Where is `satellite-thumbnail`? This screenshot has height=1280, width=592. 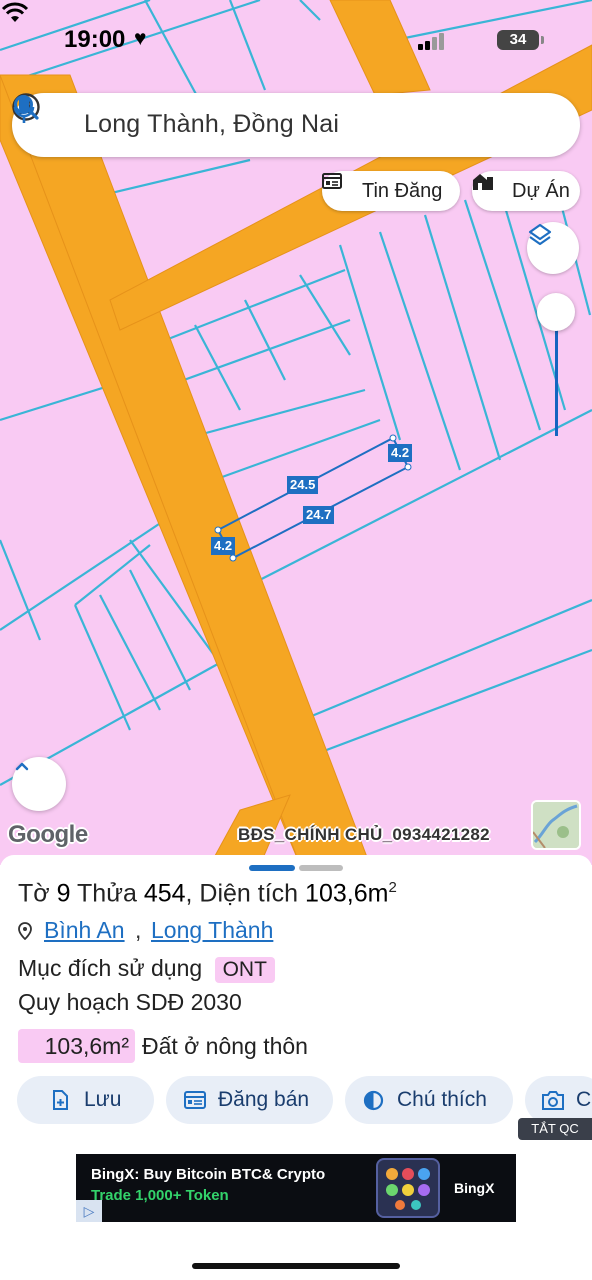
satellite-thumbnail is located at coordinates (556, 825).